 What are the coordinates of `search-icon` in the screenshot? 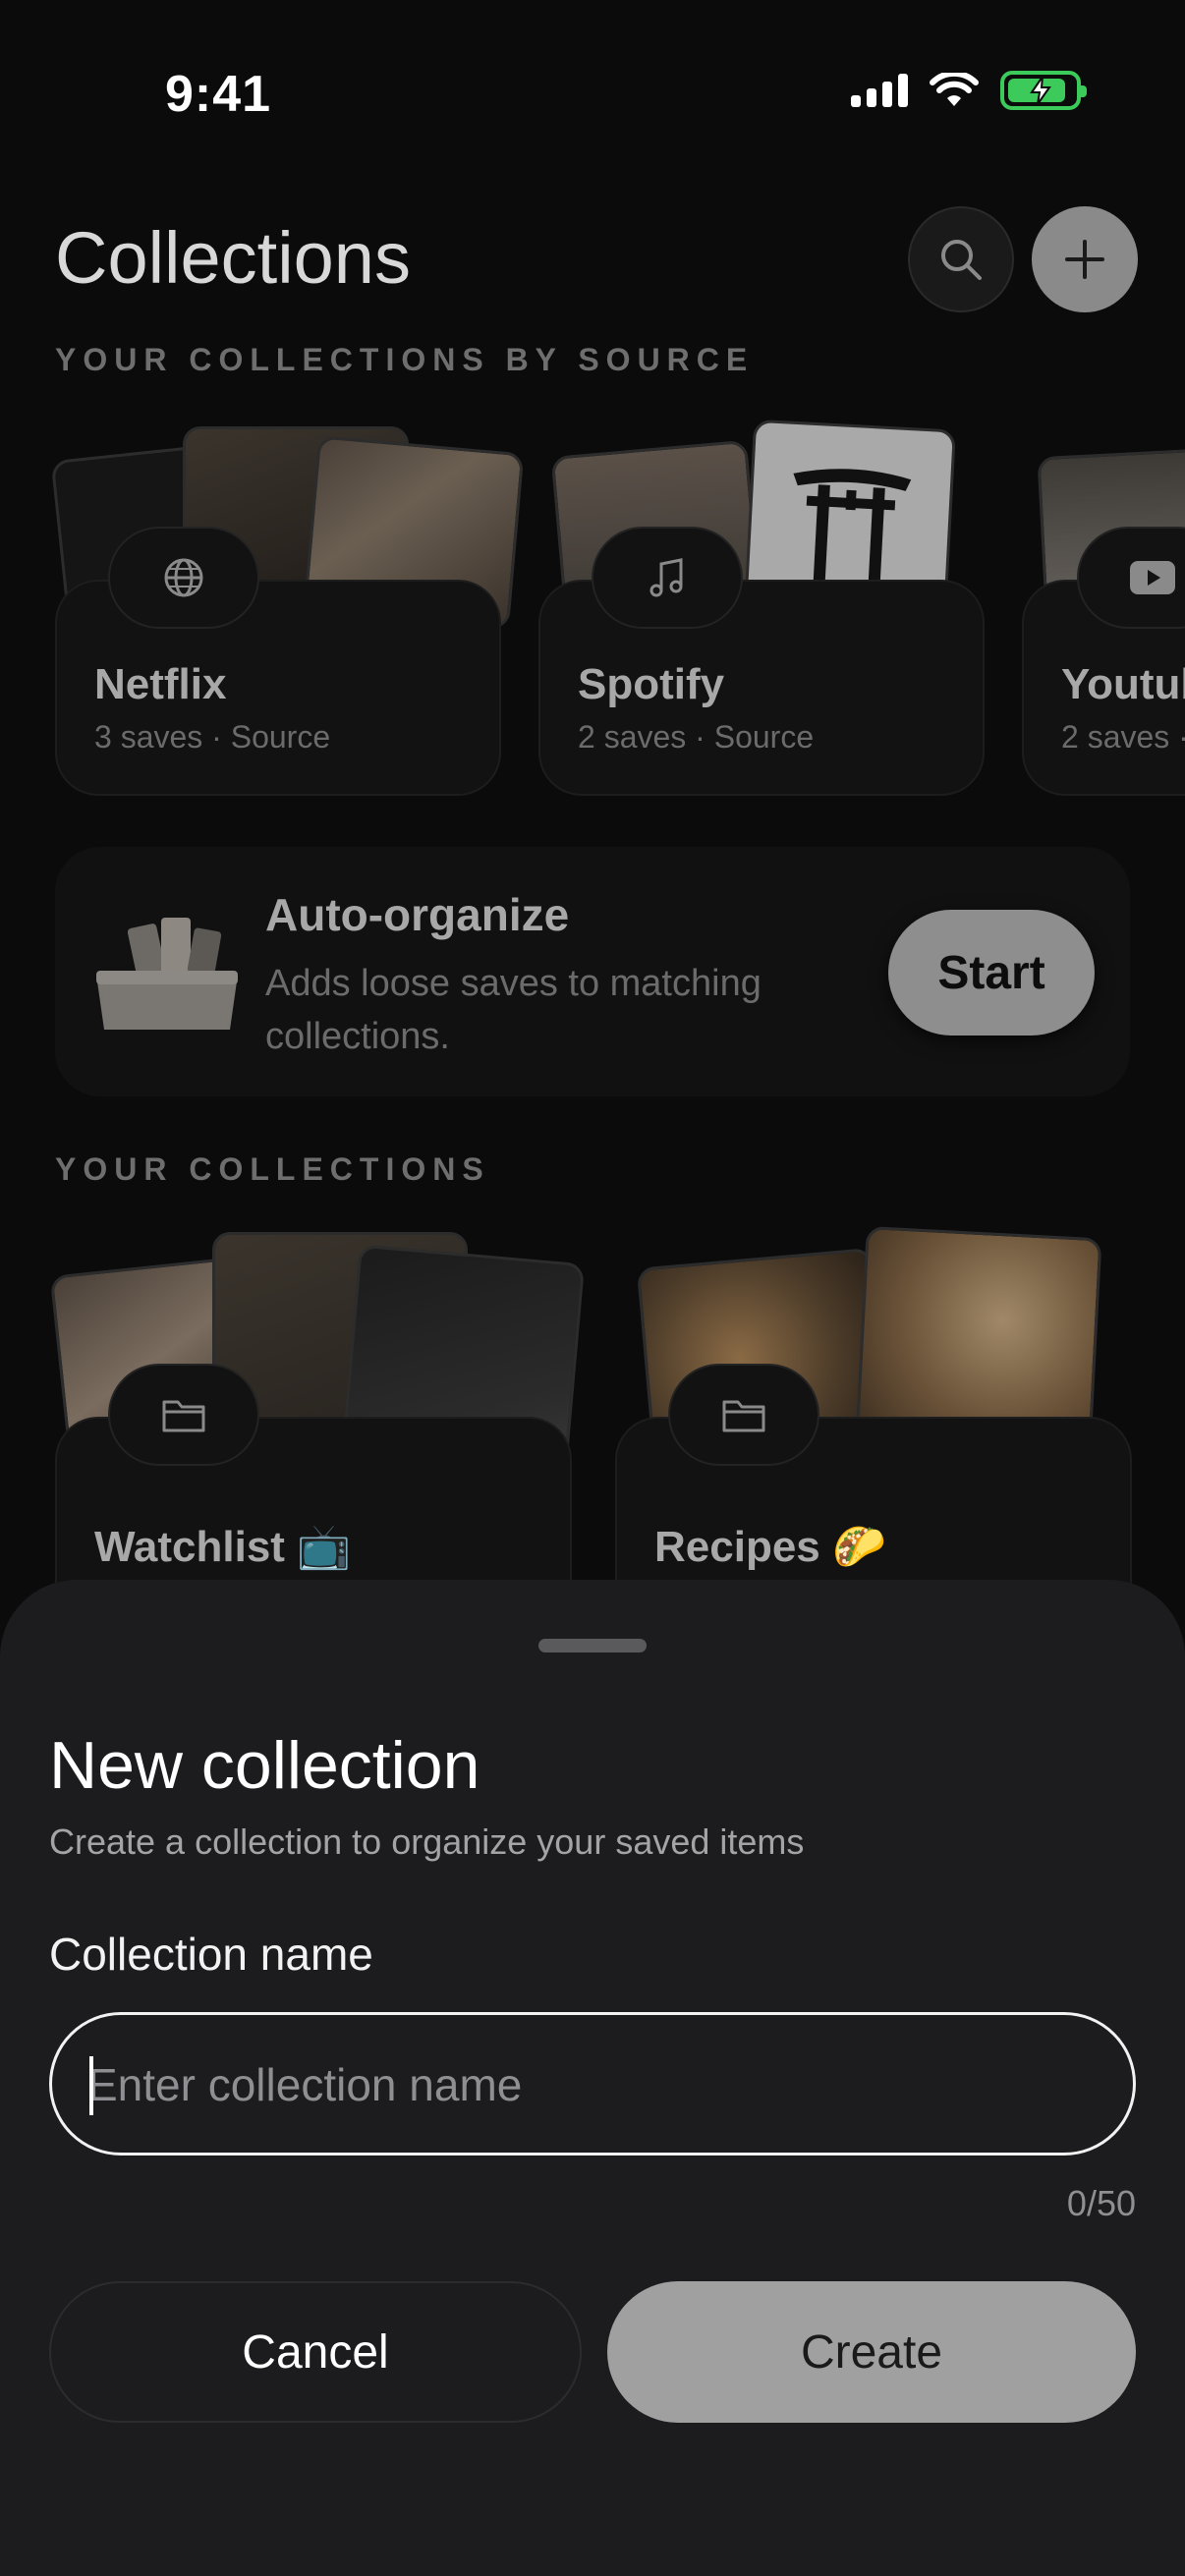 It's located at (962, 260).